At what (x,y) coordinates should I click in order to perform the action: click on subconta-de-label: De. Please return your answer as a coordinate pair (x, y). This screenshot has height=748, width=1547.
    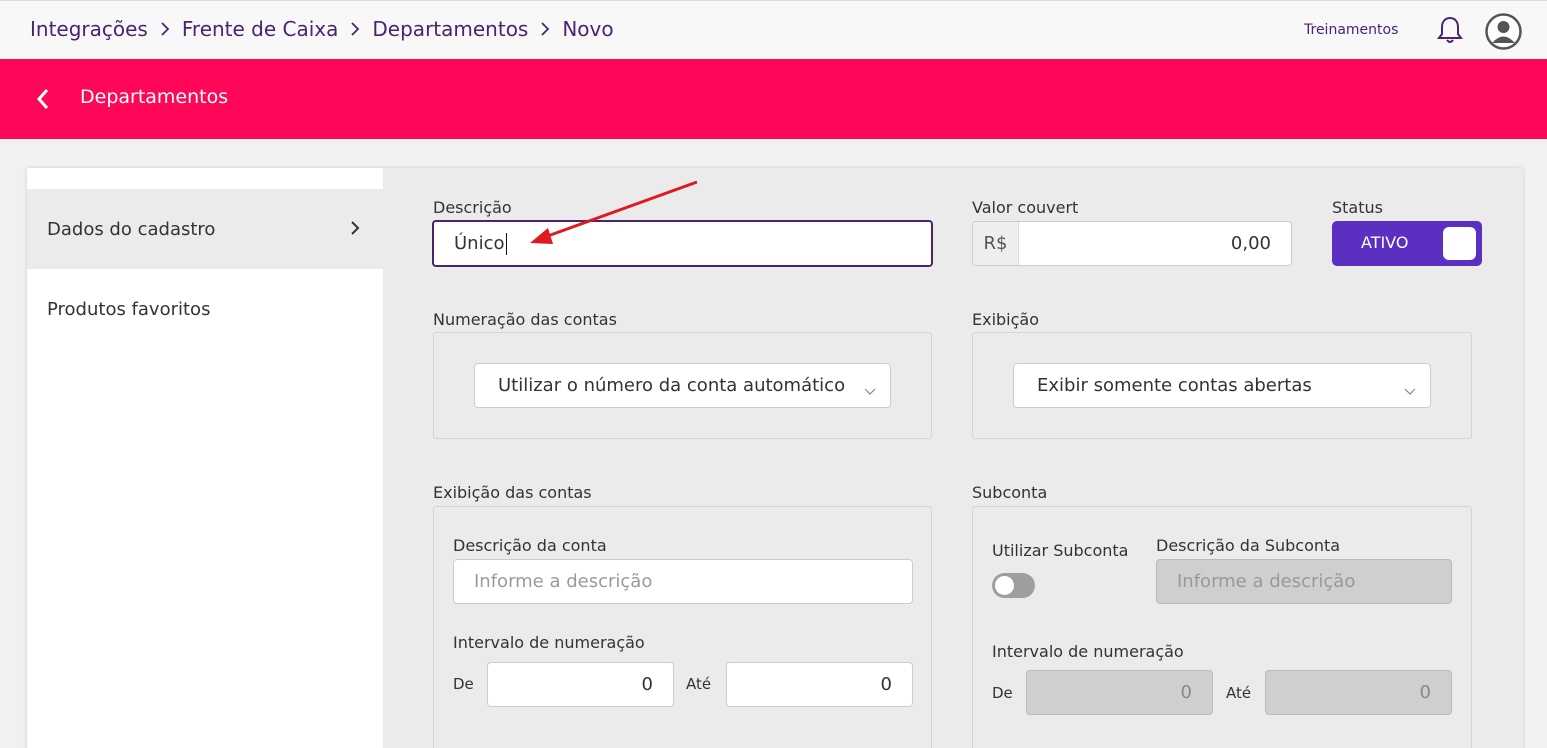
    Looking at the image, I should click on (1002, 693).